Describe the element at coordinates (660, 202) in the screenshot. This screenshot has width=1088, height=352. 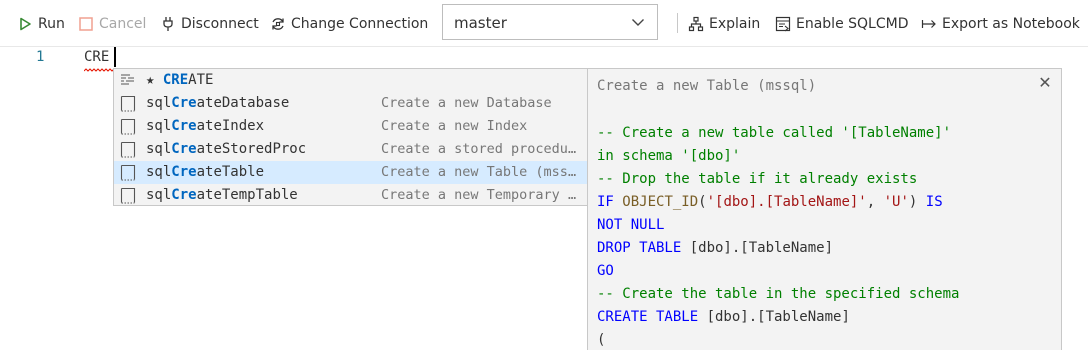
I see `code-token: OBJECT_ID` at that location.